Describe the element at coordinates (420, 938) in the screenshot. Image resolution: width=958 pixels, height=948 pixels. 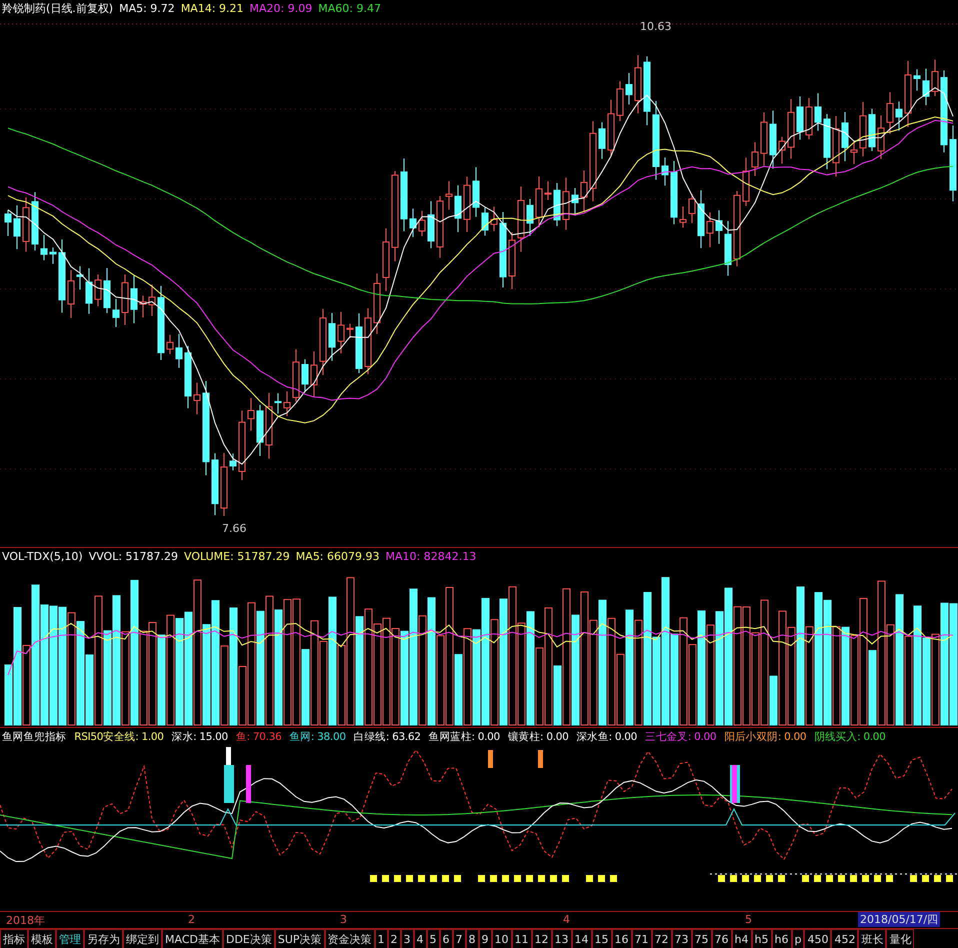
I see `indicator-tab: 4` at that location.